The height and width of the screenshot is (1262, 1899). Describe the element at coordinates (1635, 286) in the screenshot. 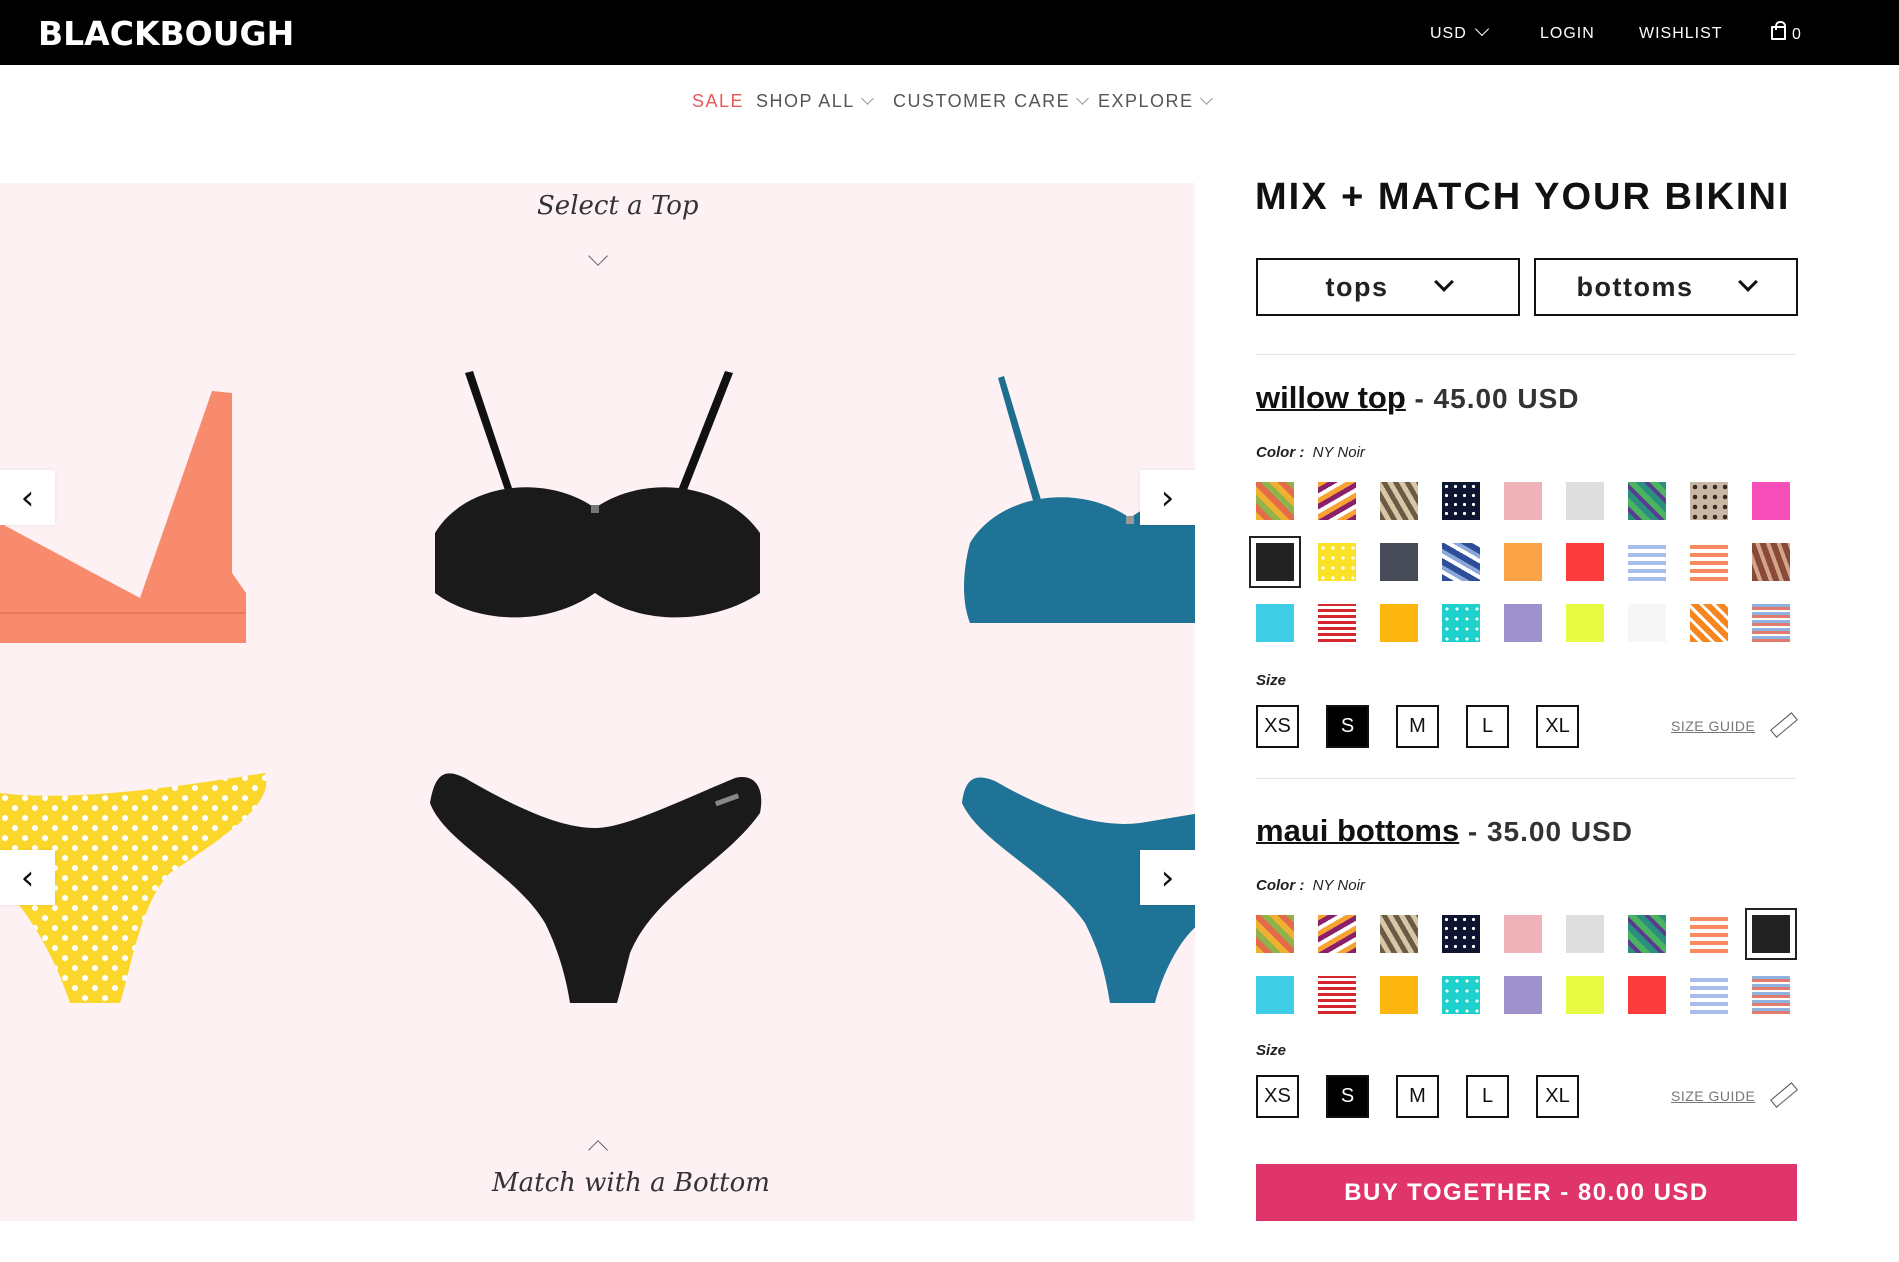

I see `bottoms-dropdown-label: bottoms` at that location.